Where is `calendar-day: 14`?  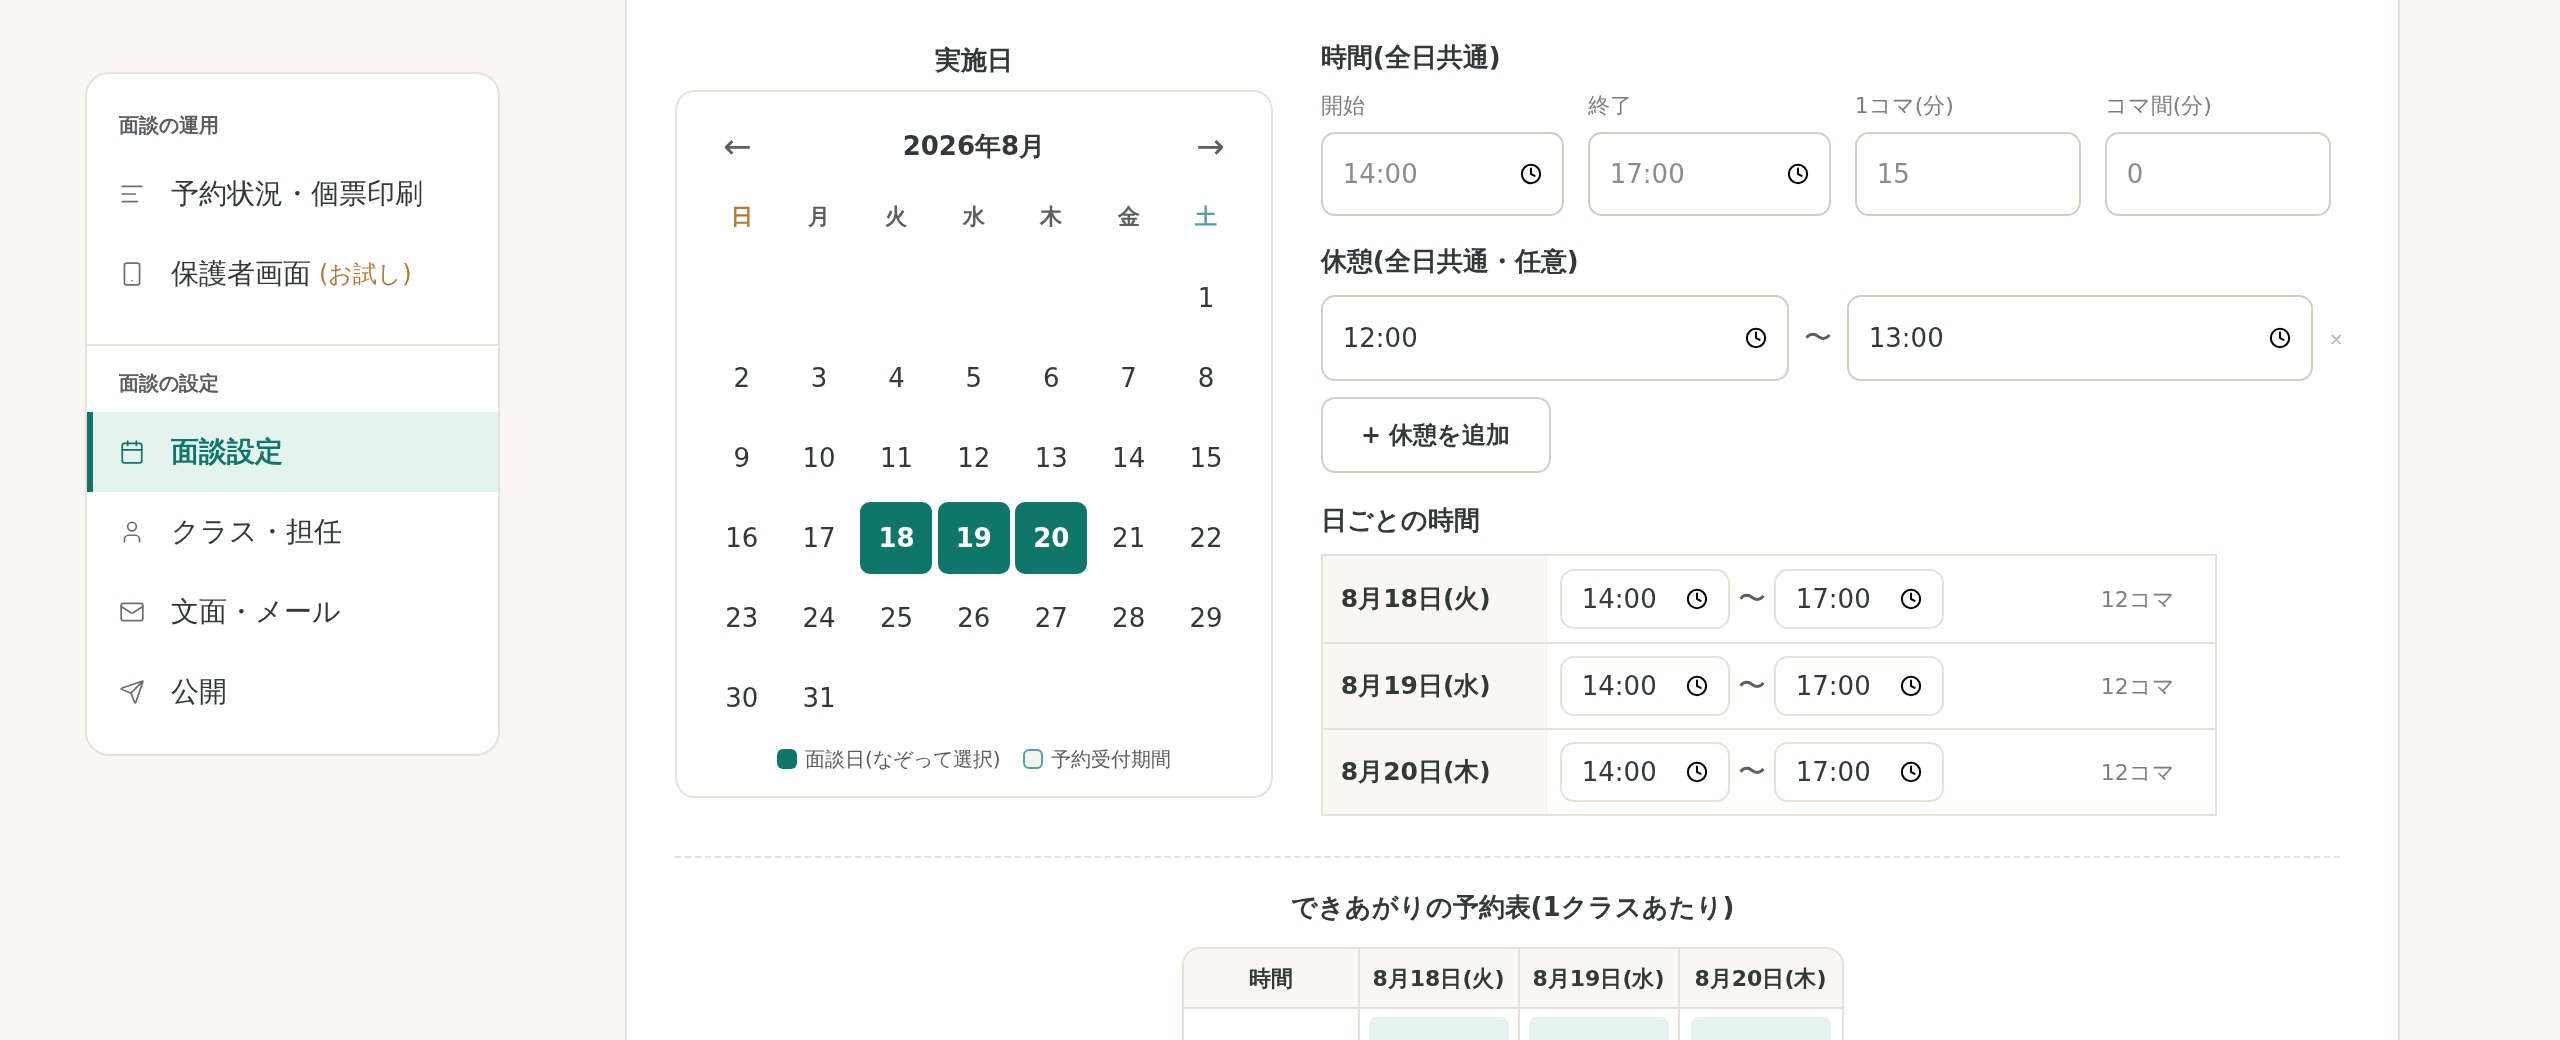
calendar-day: 14 is located at coordinates (1128, 458).